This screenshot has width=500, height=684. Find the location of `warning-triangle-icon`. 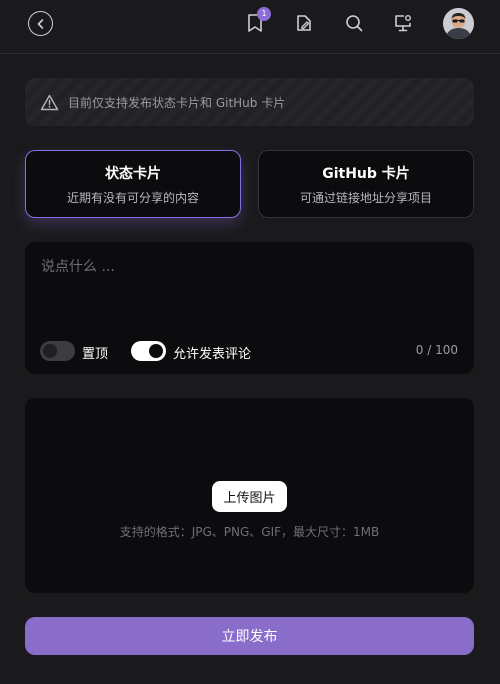

warning-triangle-icon is located at coordinates (49, 102).